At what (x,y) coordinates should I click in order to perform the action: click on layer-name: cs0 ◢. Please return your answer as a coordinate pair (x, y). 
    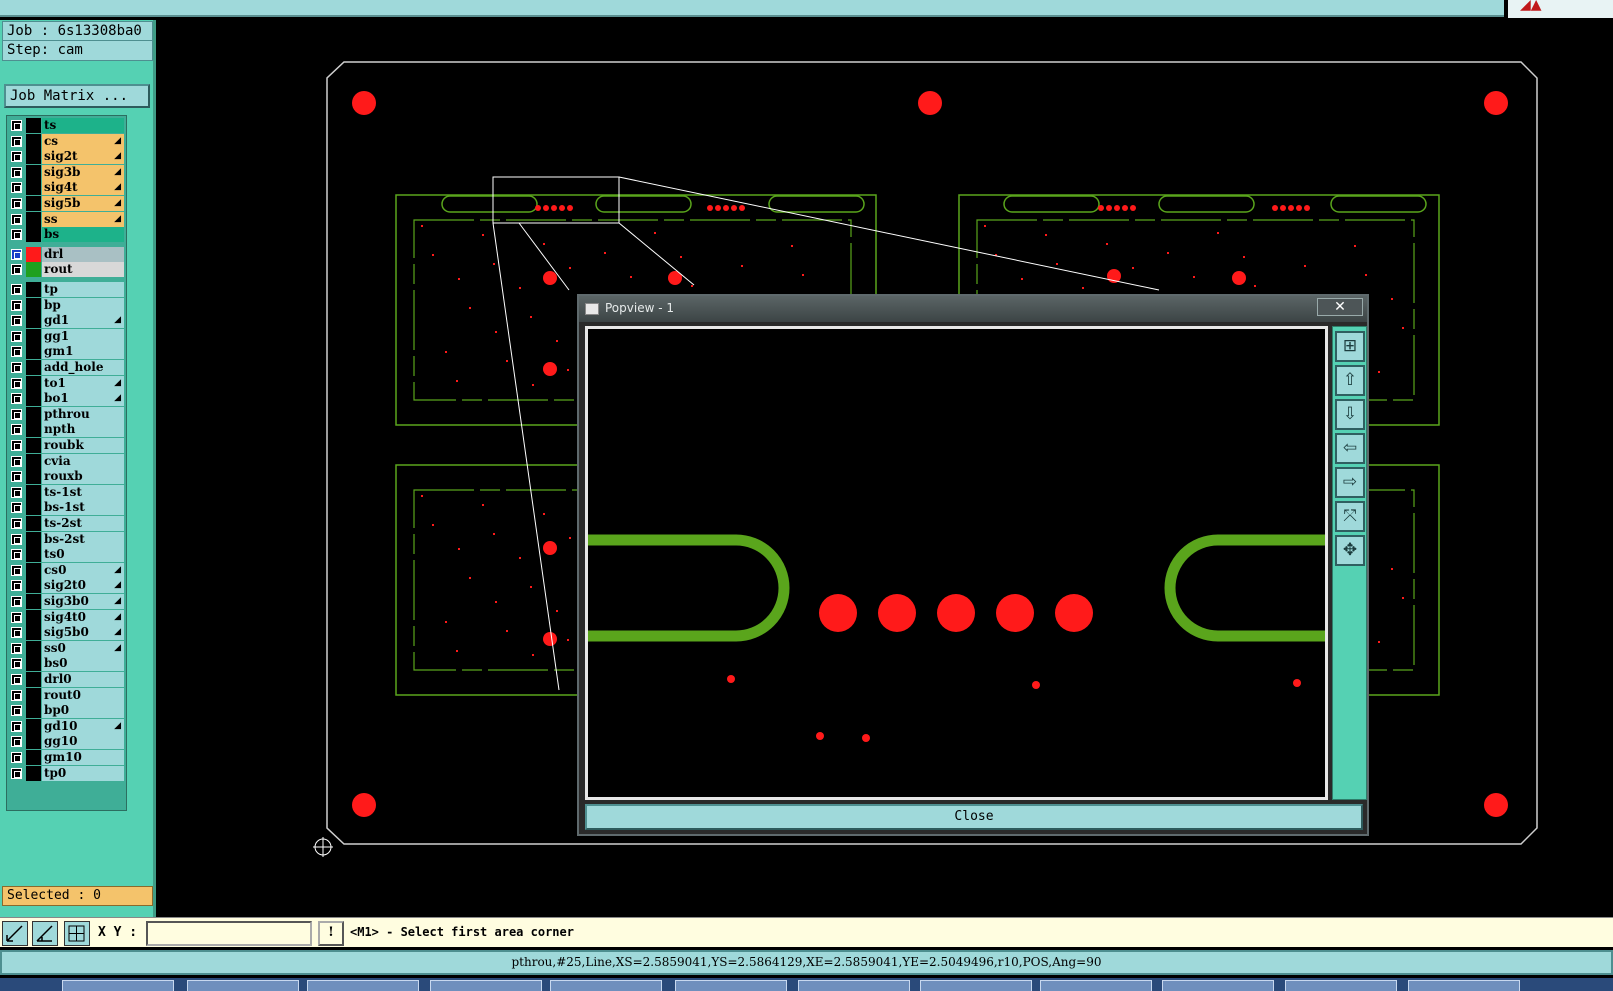
    Looking at the image, I should click on (83, 570).